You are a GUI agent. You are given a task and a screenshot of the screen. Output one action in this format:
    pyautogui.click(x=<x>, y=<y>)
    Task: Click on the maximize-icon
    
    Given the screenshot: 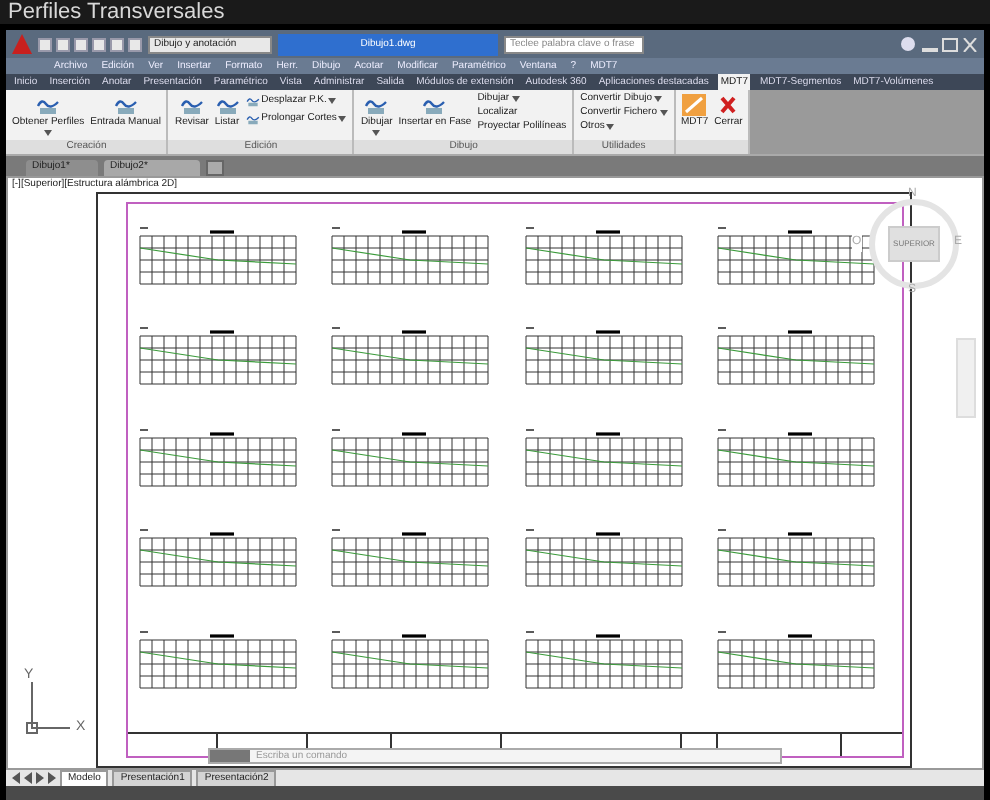 What is the action you would take?
    pyautogui.click(x=950, y=44)
    